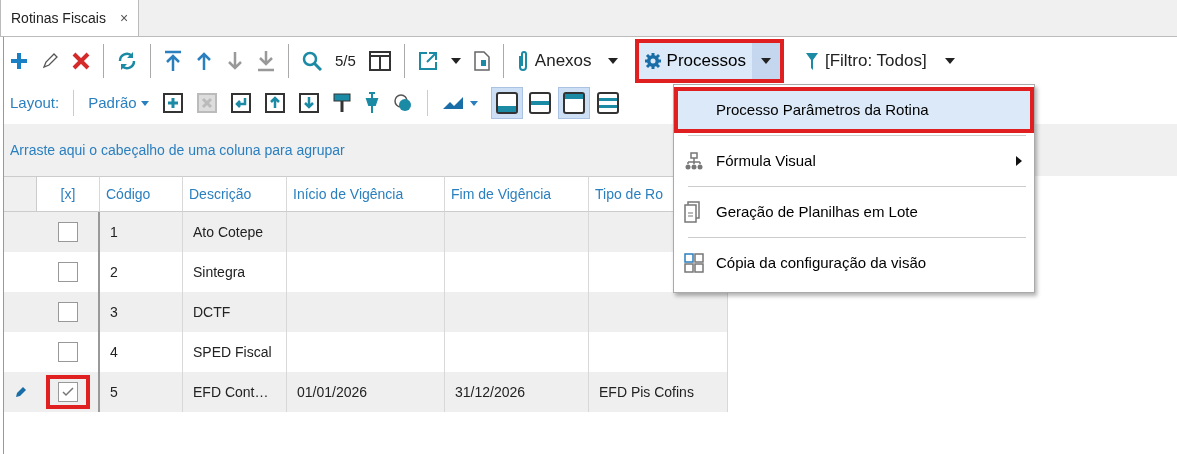 This screenshot has height=454, width=1177. Describe the element at coordinates (459, 103) in the screenshot. I see `chart-dropdown` at that location.